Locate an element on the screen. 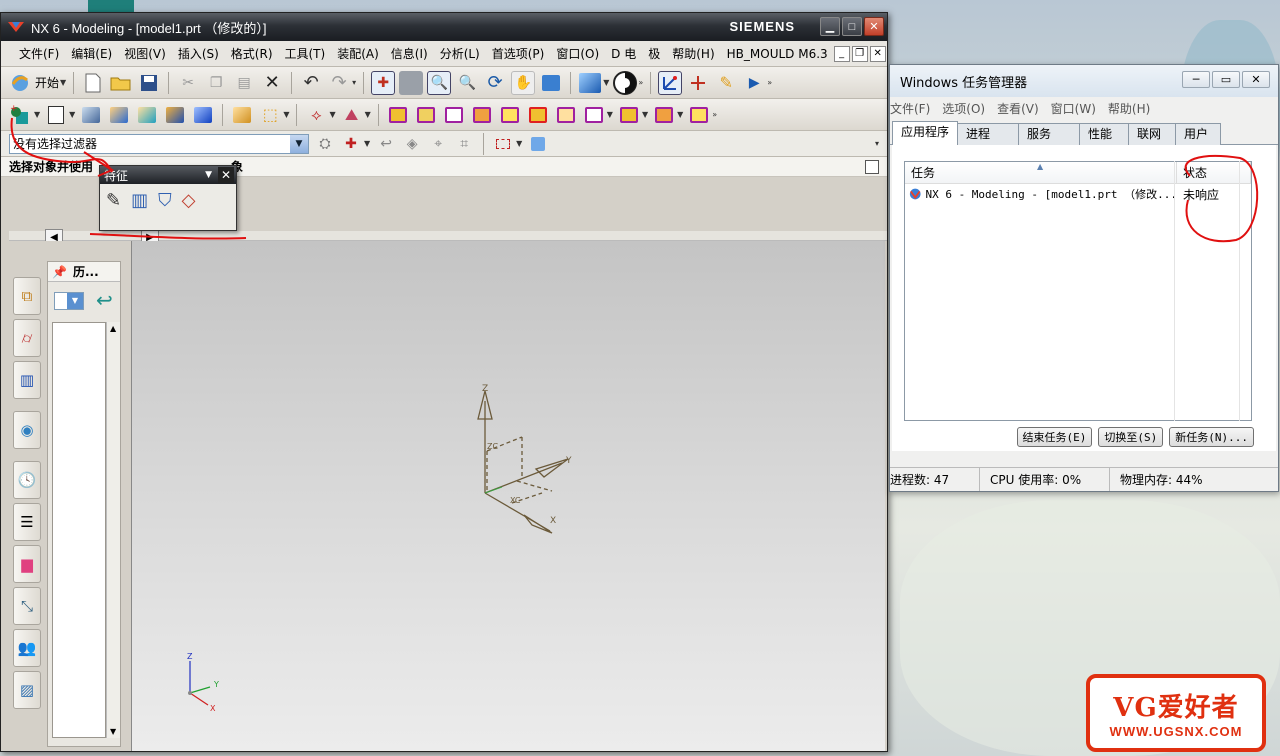 The height and width of the screenshot is (756, 1280). menu-preferences: 首选项(P) is located at coordinates (518, 53).